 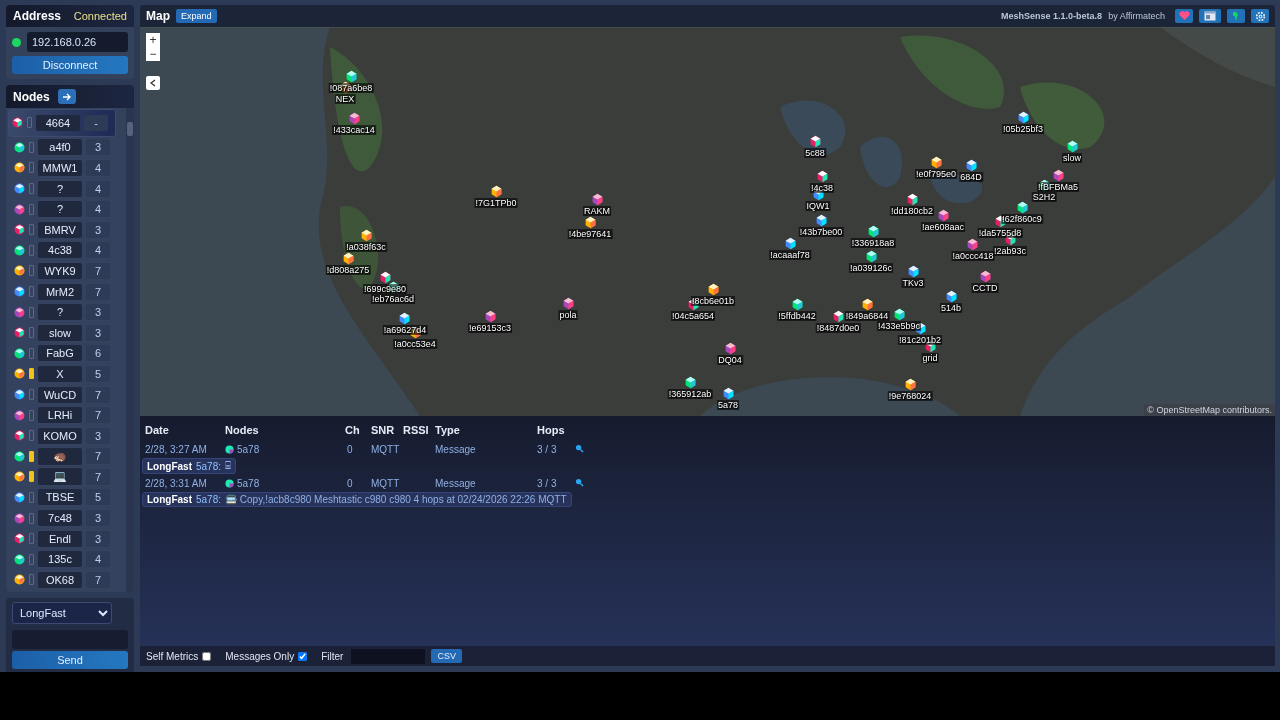 I want to click on node-row: a4f0 3, so click(x=67, y=147).